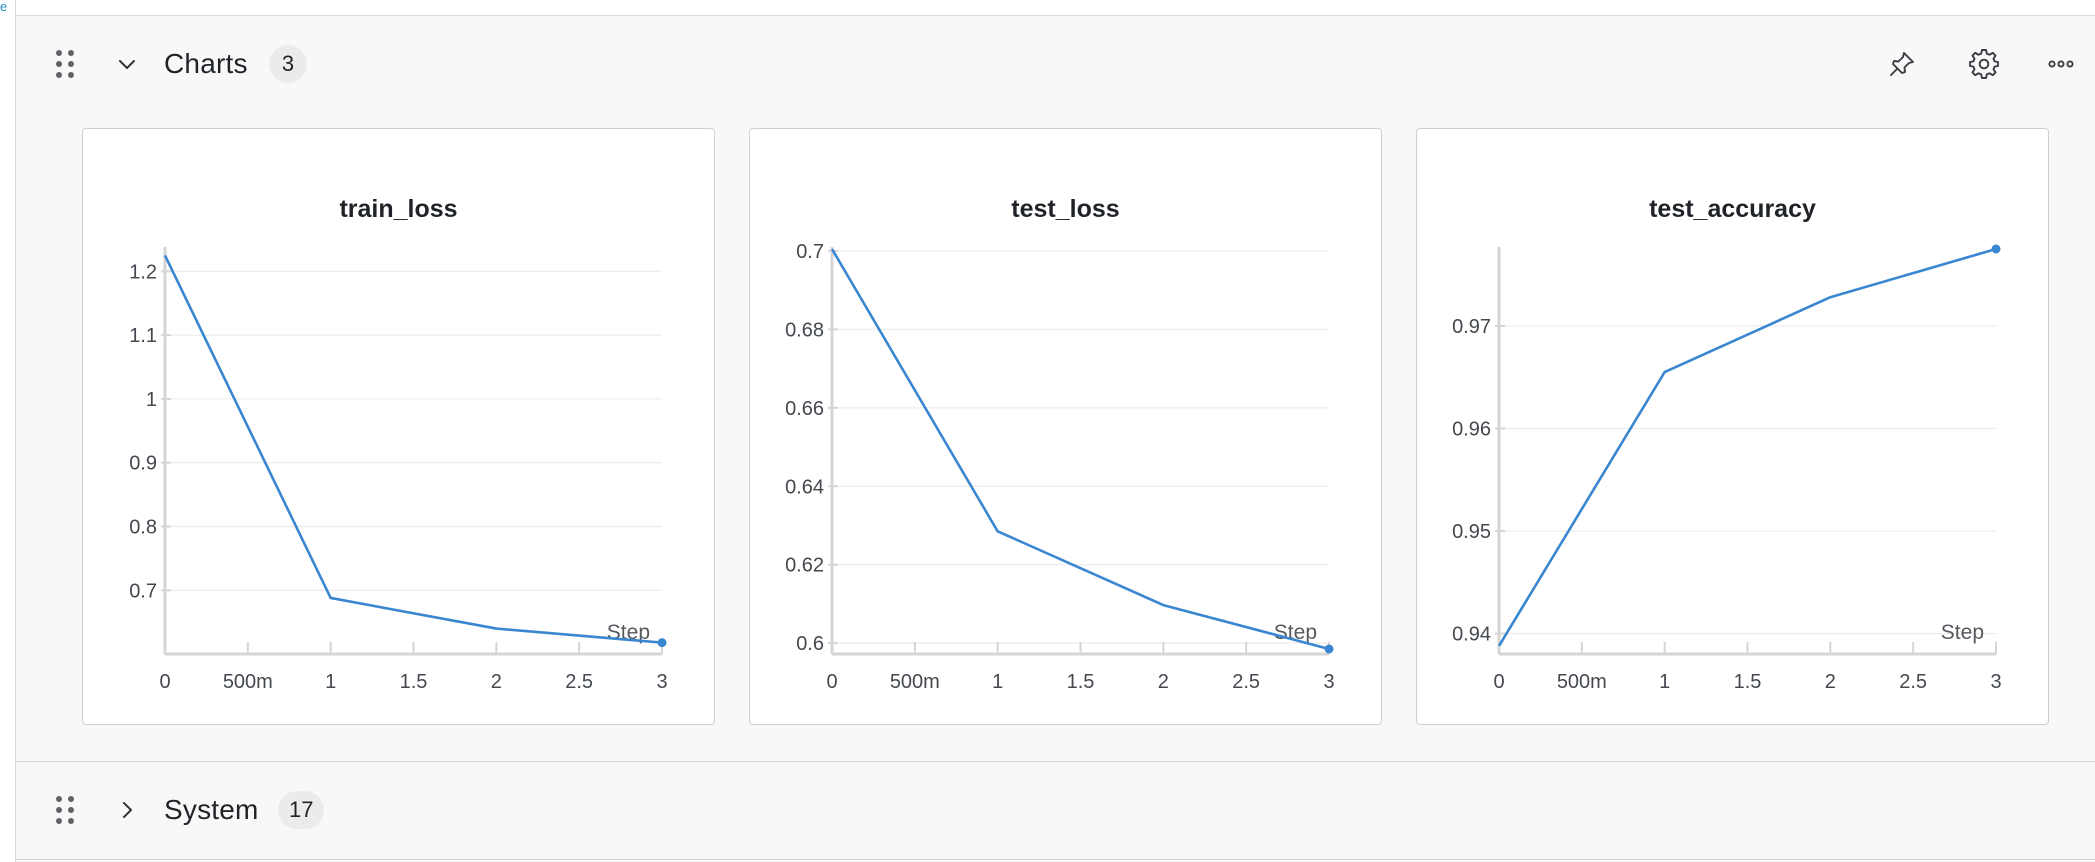 The height and width of the screenshot is (862, 2095). Describe the element at coordinates (804, 566) in the screenshot. I see `y-tick-label: 0.62` at that location.